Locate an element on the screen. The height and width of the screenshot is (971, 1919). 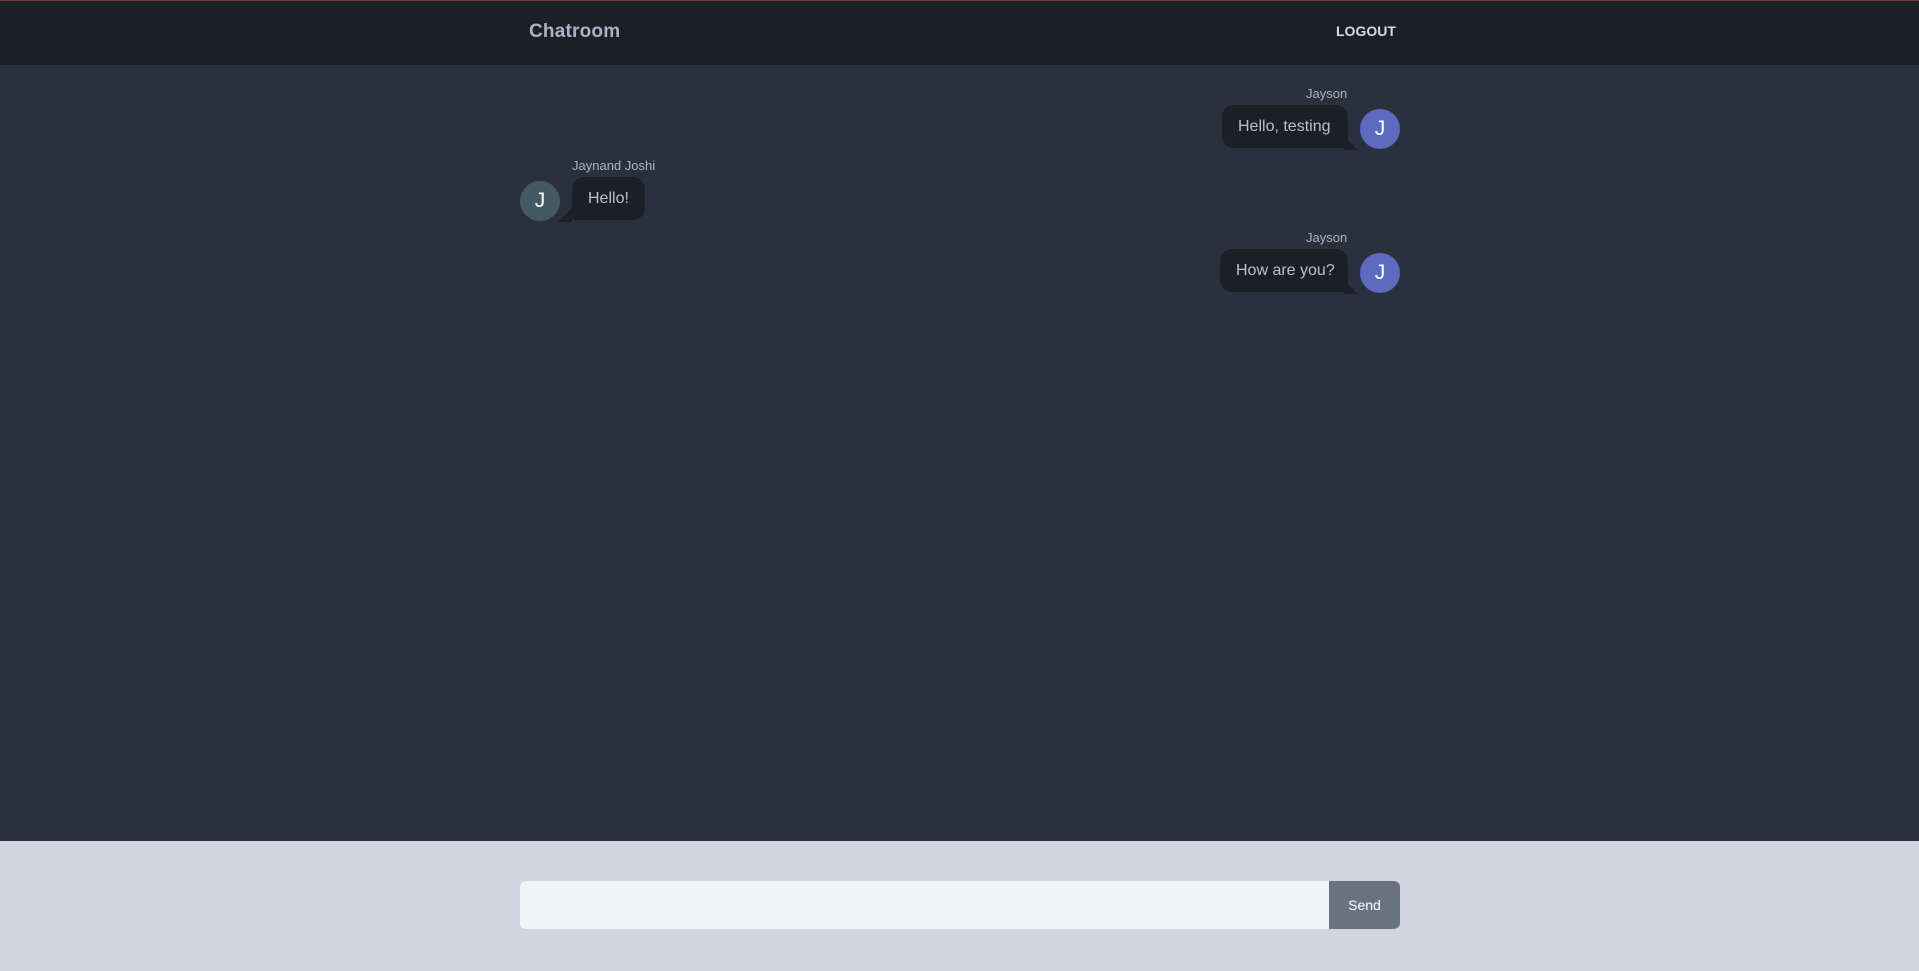
message-bubble: Hello! is located at coordinates (608, 198).